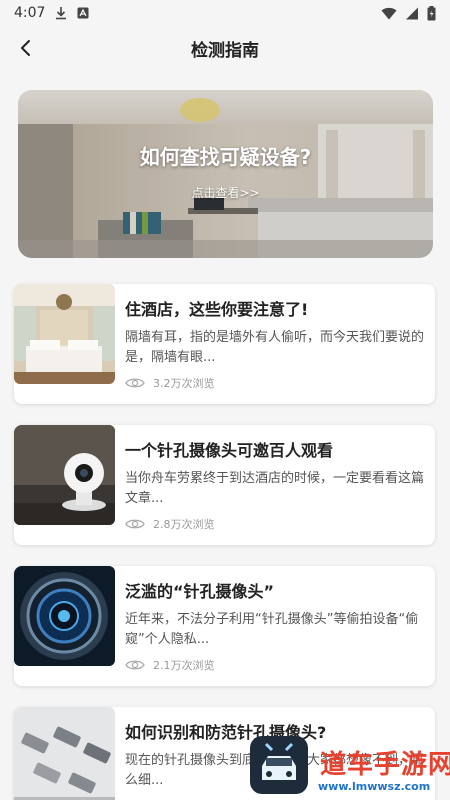 Image resolution: width=450 pixels, height=800 pixels. I want to click on article-title: 住酒店，这些你要注意了!, so click(217, 309).